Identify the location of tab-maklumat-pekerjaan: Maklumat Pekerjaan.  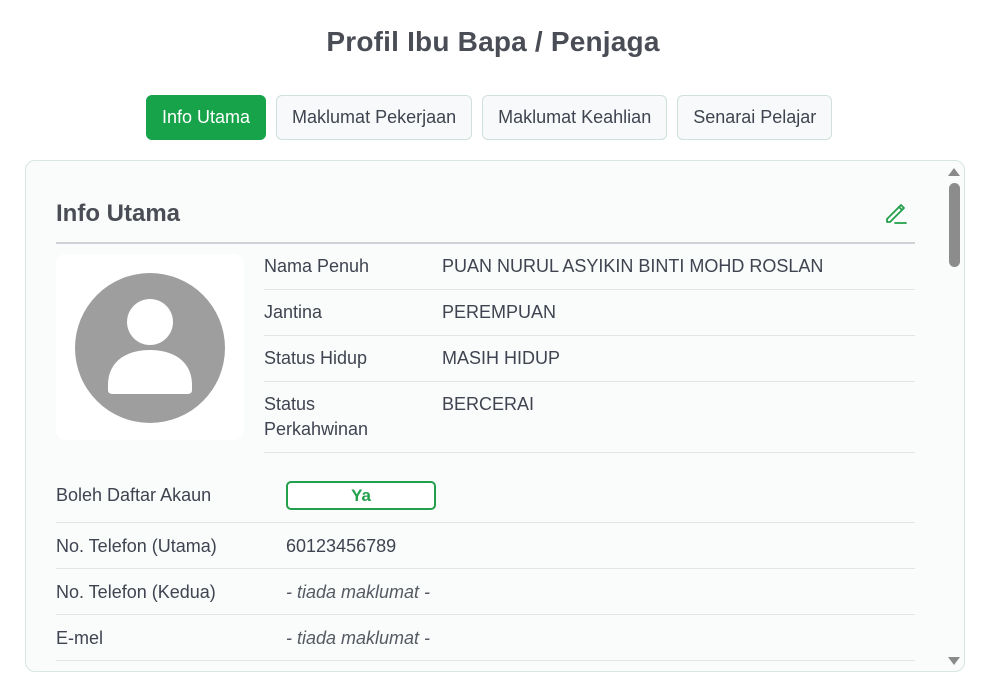
(374, 117).